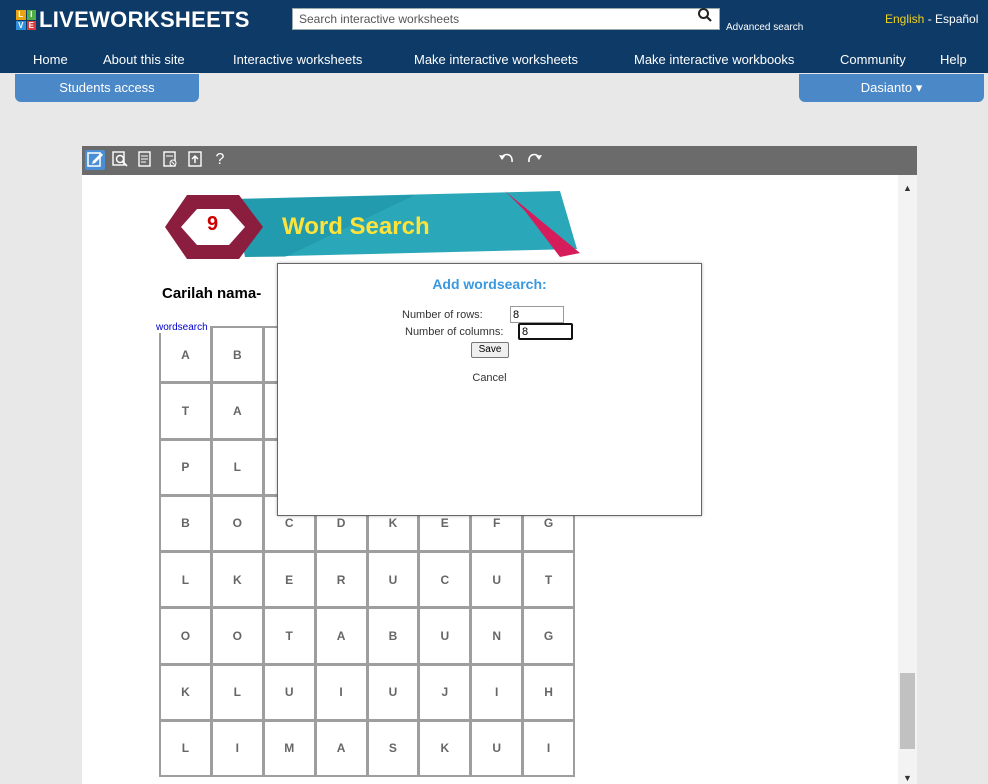 The image size is (988, 784). Describe the element at coordinates (95, 160) in the screenshot. I see `edit-icon` at that location.